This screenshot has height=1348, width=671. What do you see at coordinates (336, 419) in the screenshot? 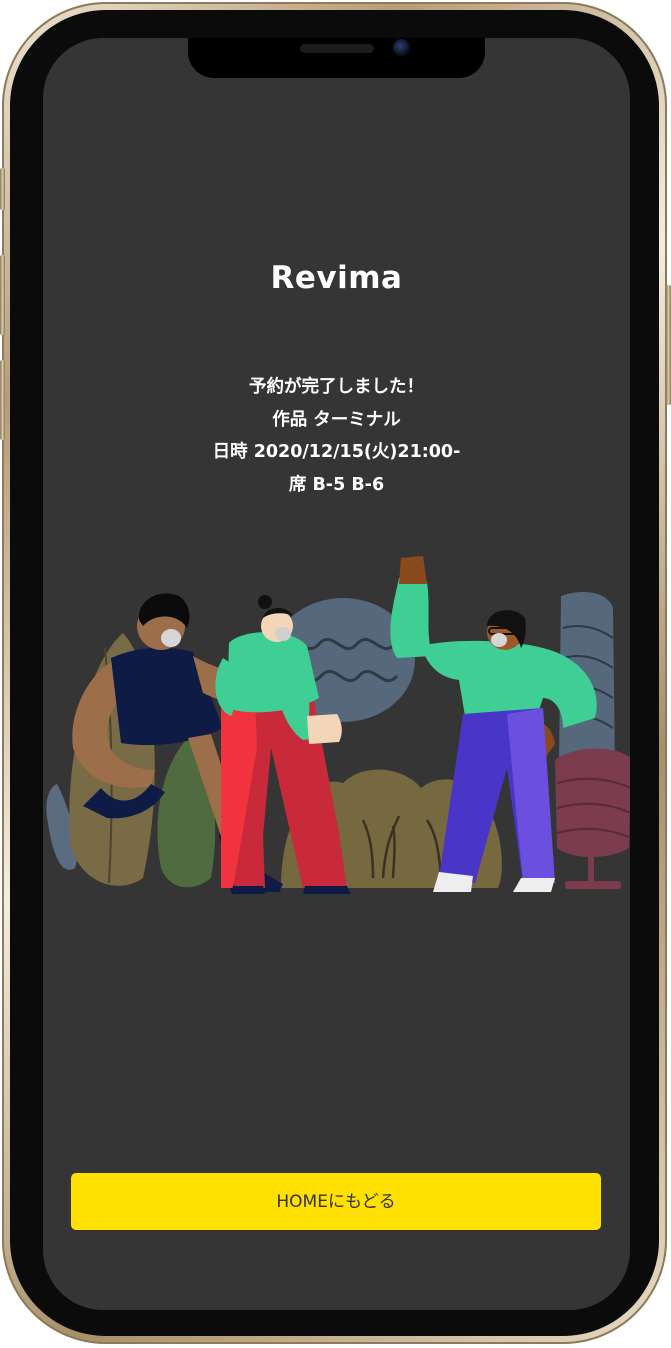
I see `work-title: 作品 ターミナル` at bounding box center [336, 419].